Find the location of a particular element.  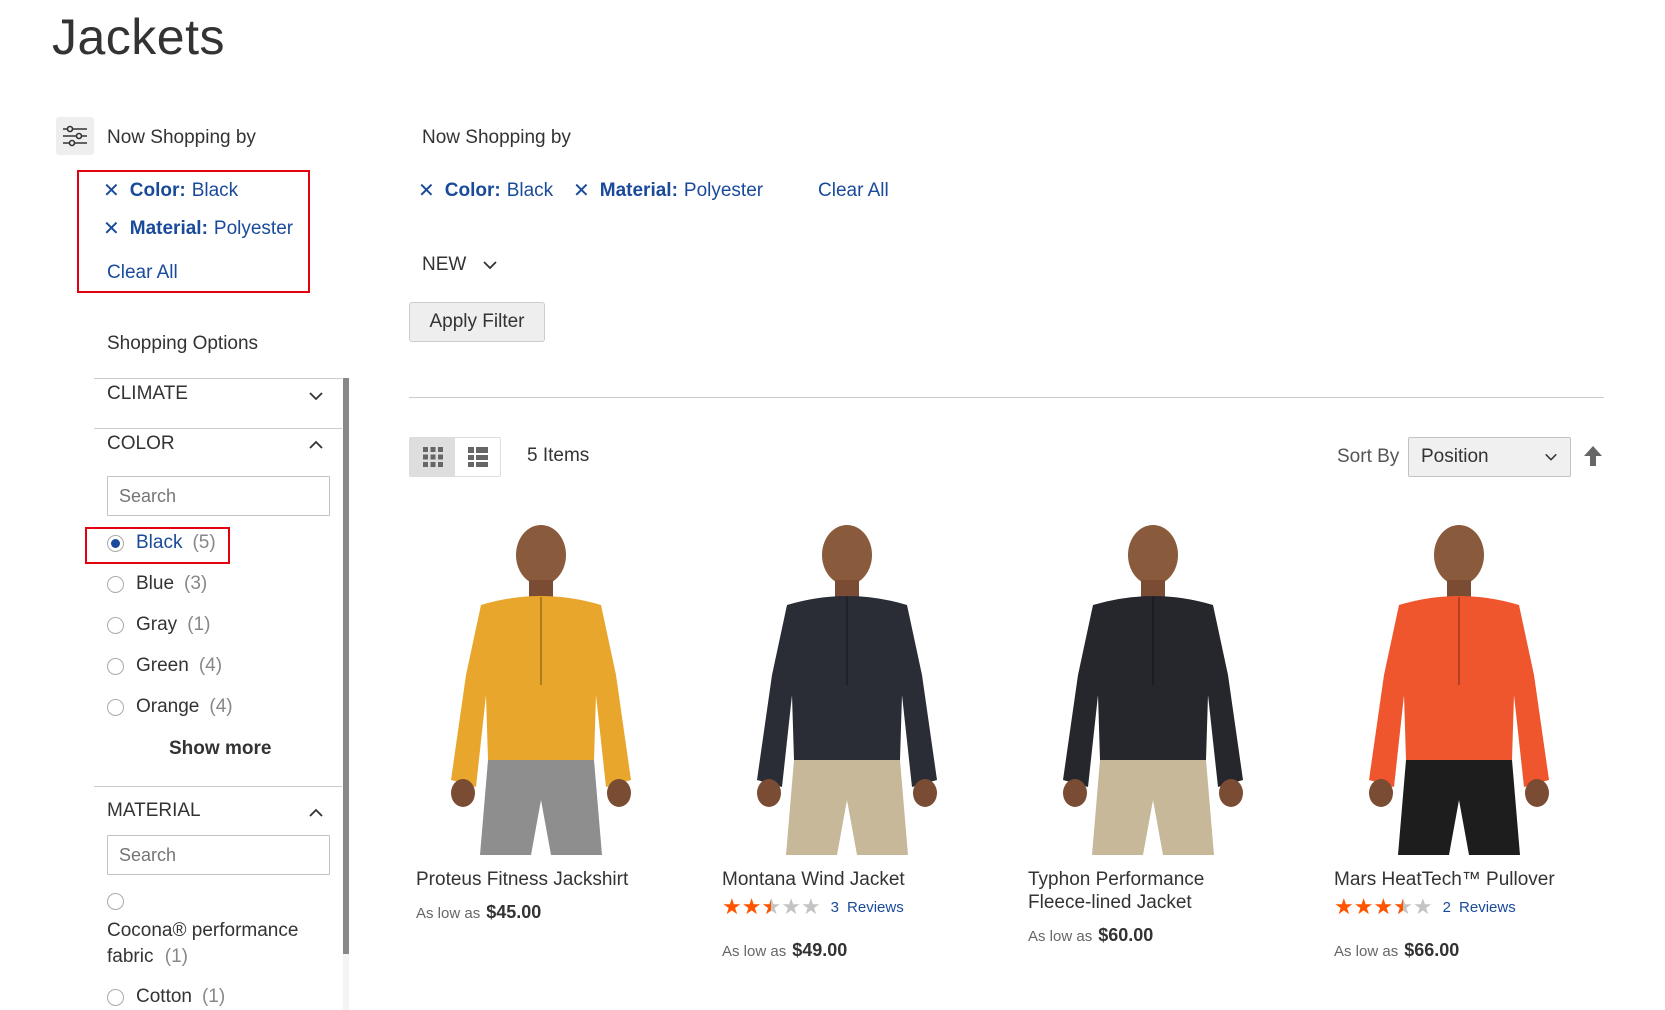

show-more-button: Show more is located at coordinates (220, 749).